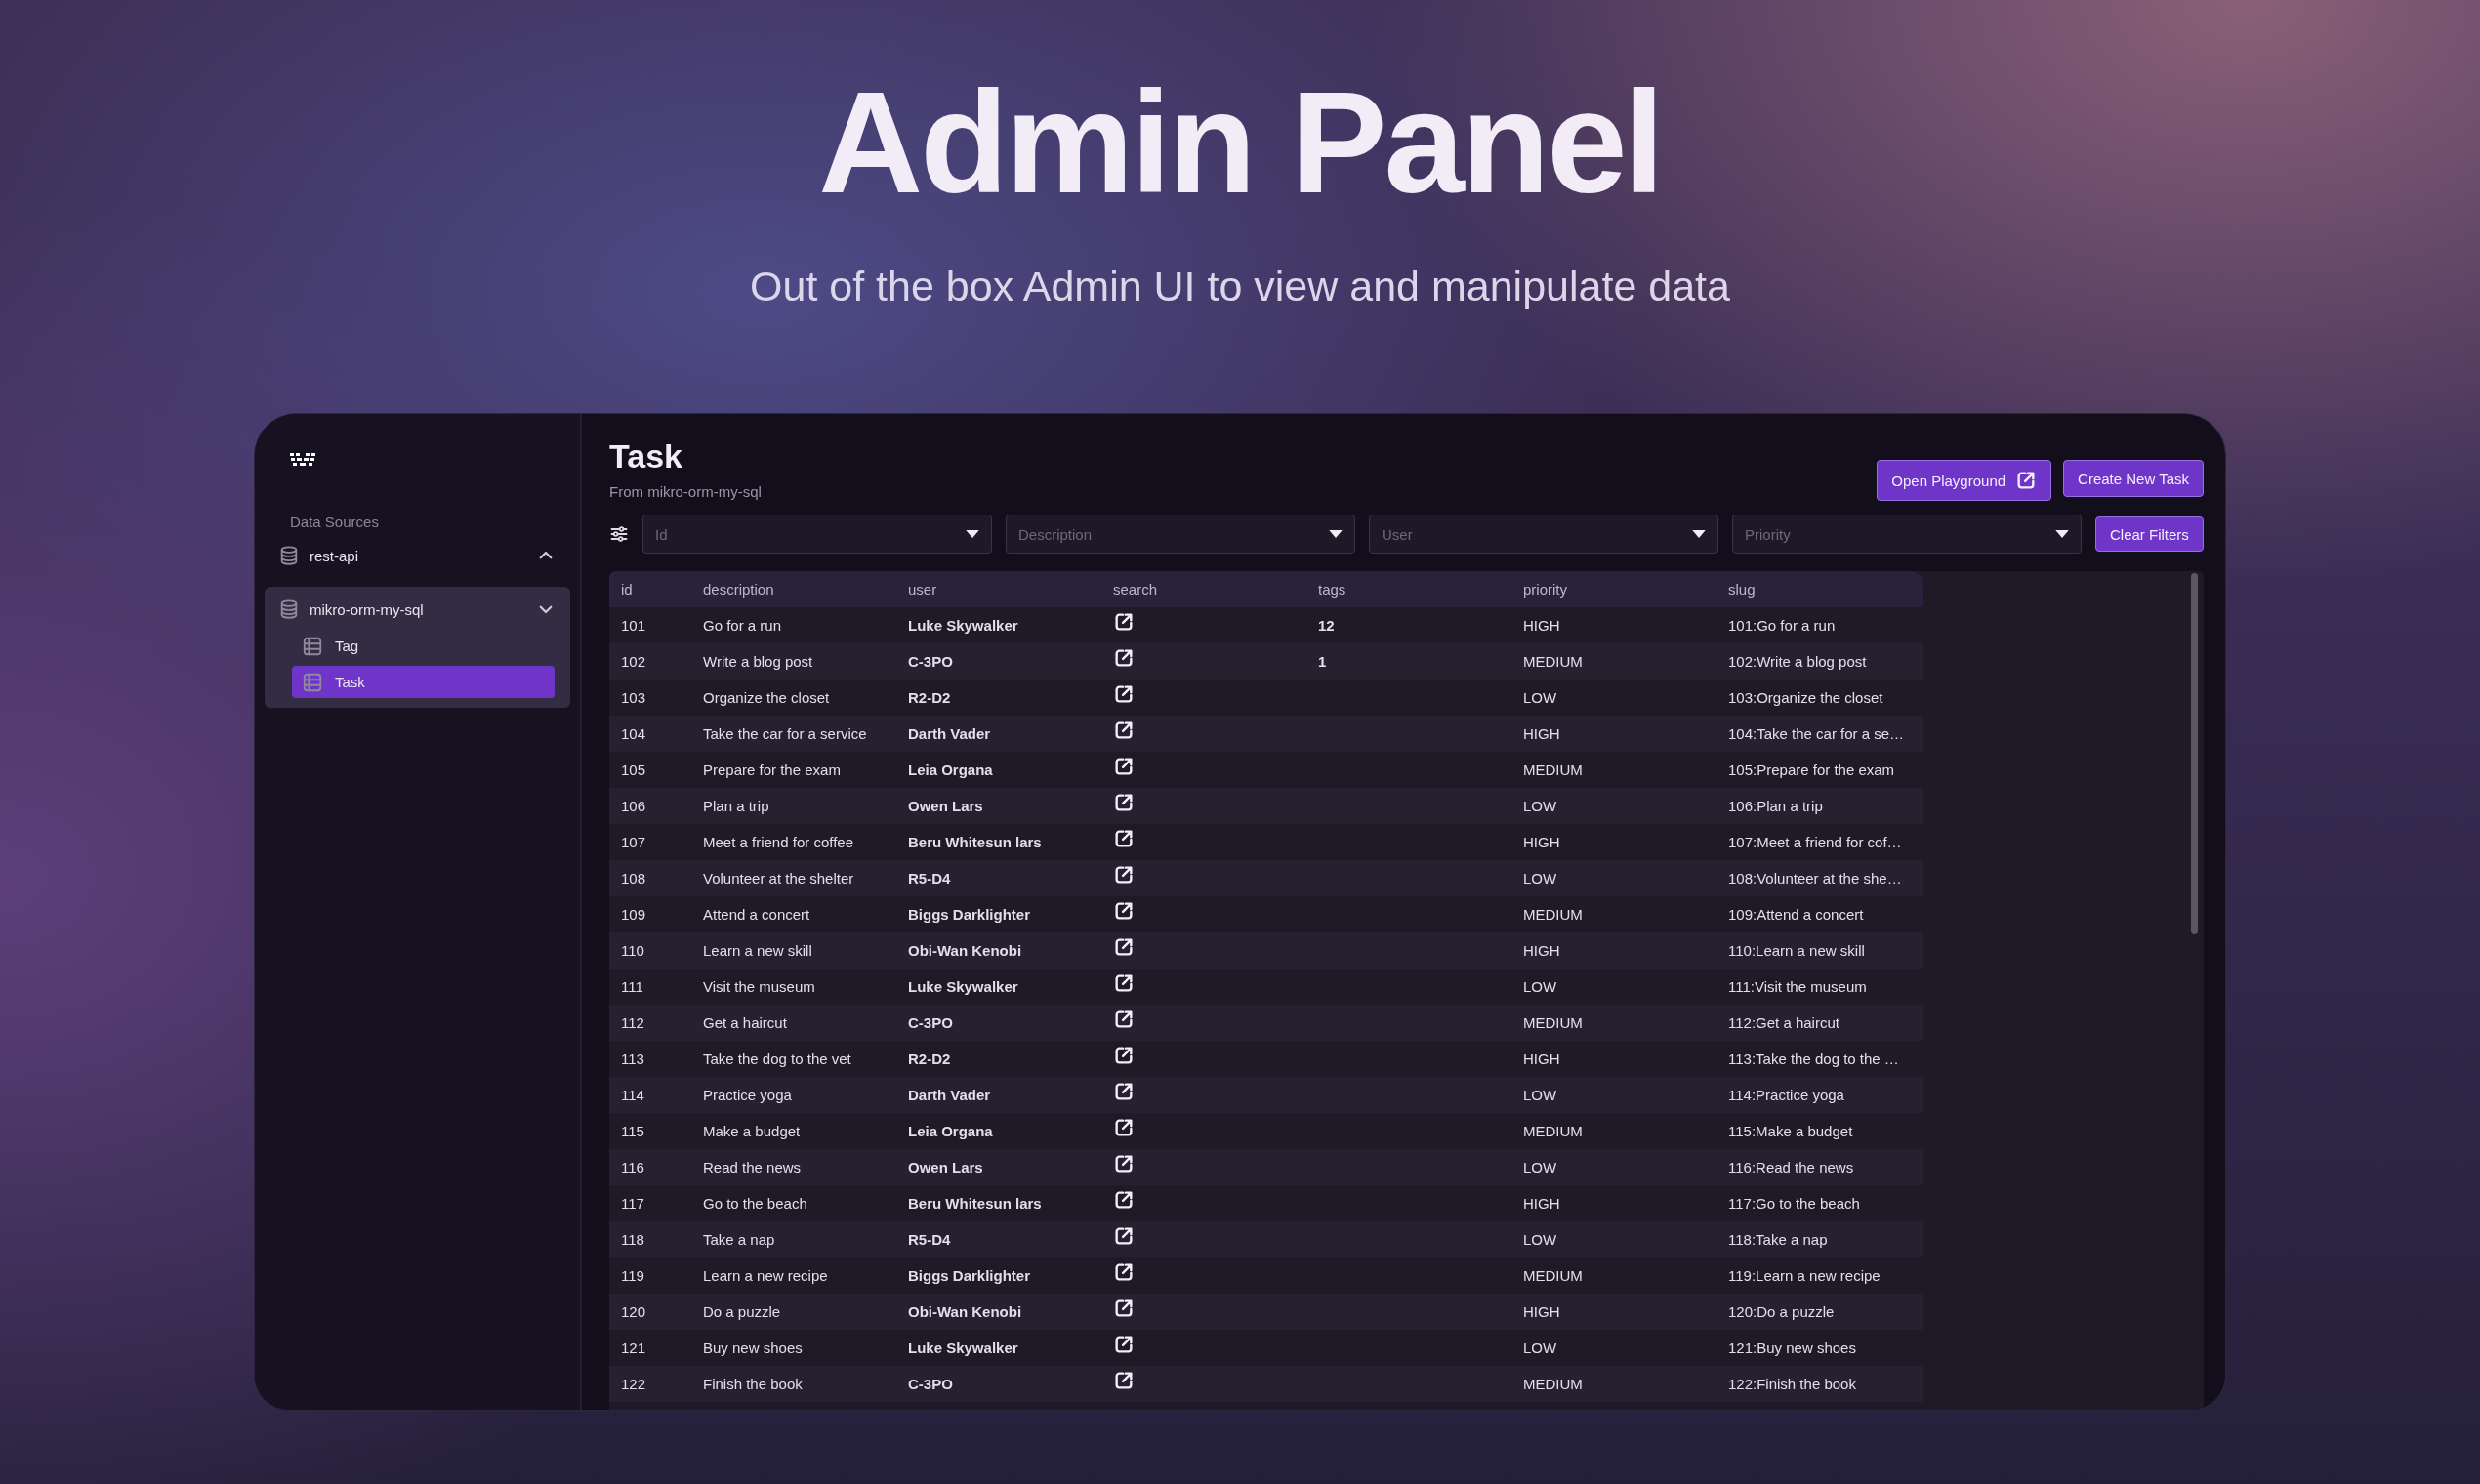 The width and height of the screenshot is (2480, 1484). What do you see at coordinates (633, 842) in the screenshot?
I see `table-cell-text: 107` at bounding box center [633, 842].